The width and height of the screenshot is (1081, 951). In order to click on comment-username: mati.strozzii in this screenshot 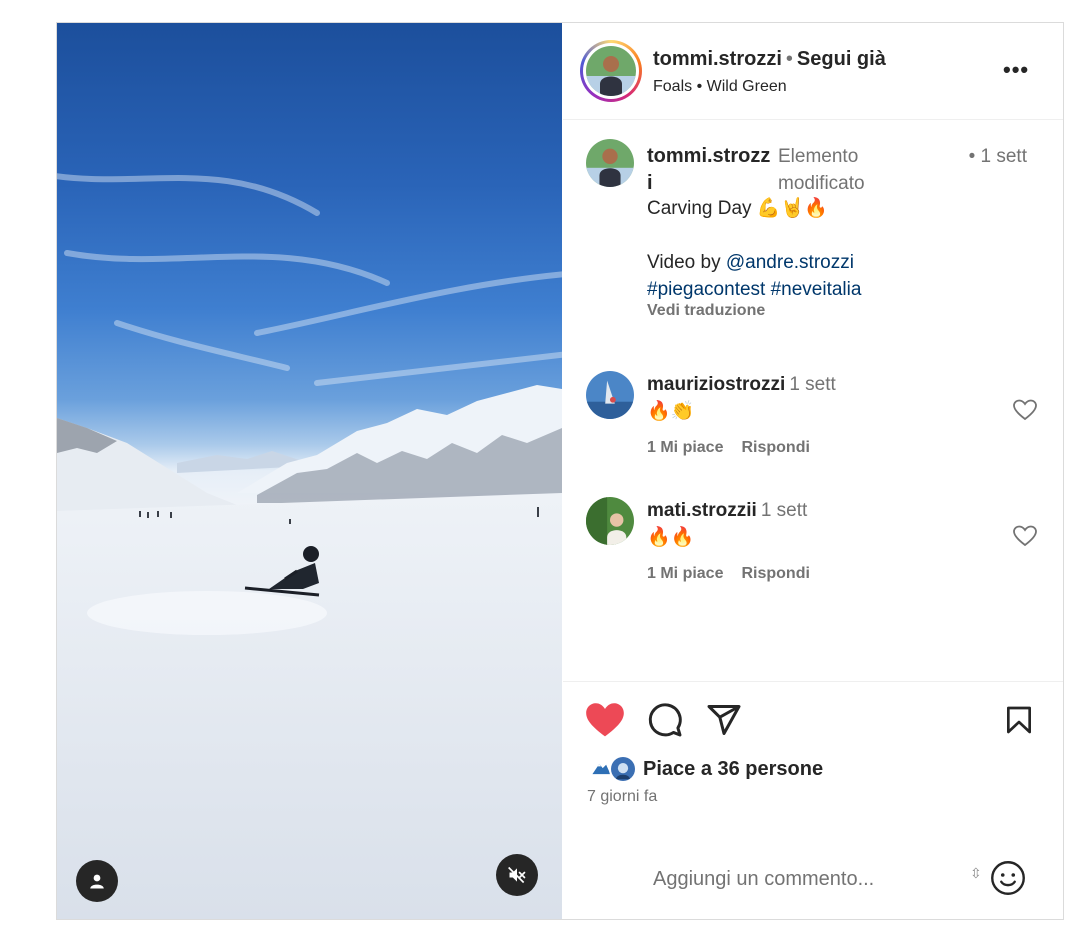, I will do `click(702, 510)`.